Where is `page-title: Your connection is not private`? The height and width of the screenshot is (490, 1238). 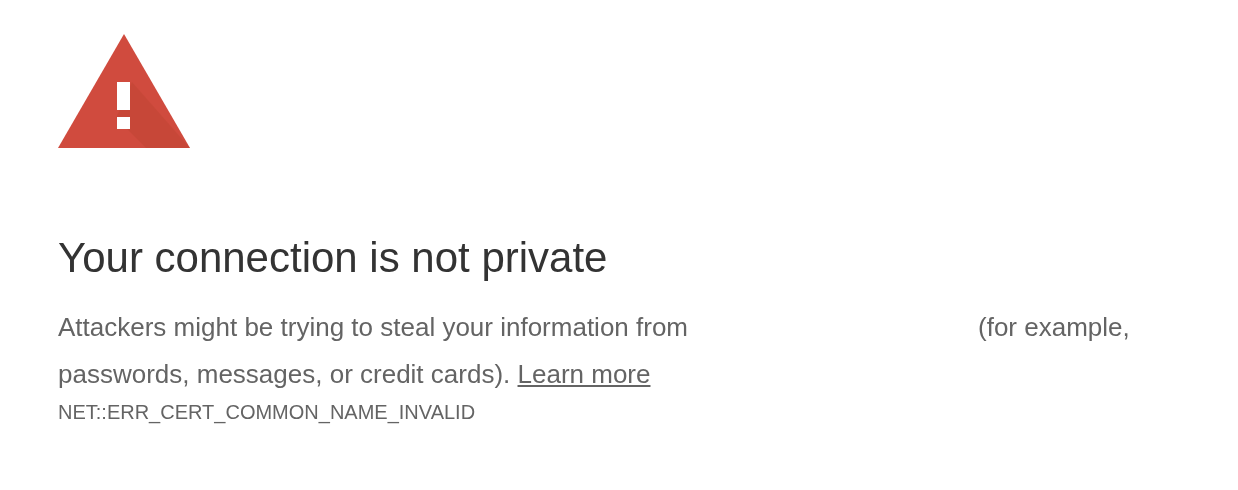 page-title: Your connection is not private is located at coordinates (333, 258).